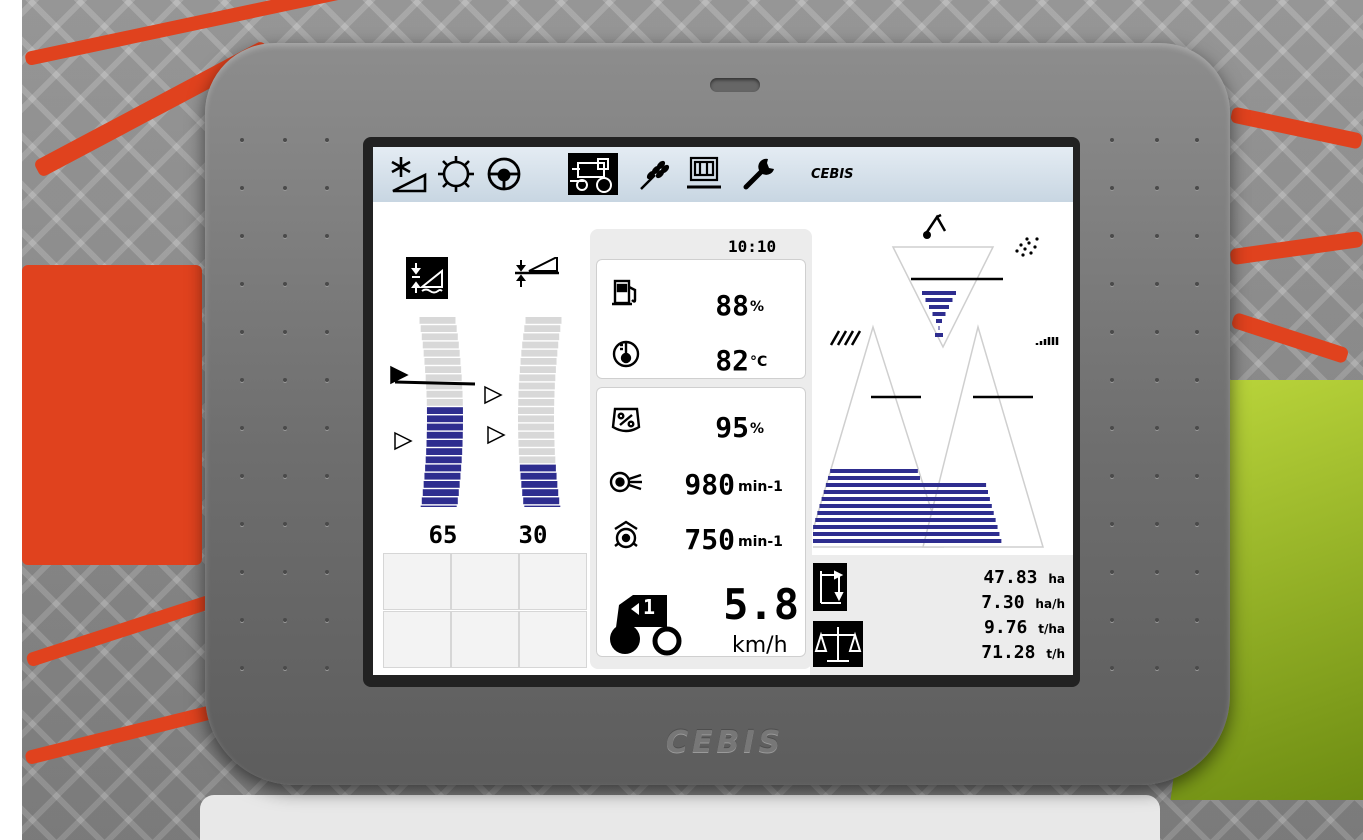  What do you see at coordinates (759, 174) in the screenshot?
I see `wrench-icon` at bounding box center [759, 174].